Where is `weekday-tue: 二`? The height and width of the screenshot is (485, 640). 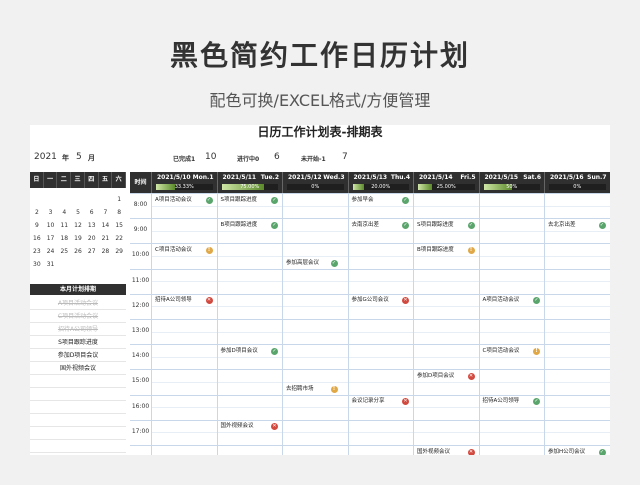
weekday-tue: 二 is located at coordinates (64, 180).